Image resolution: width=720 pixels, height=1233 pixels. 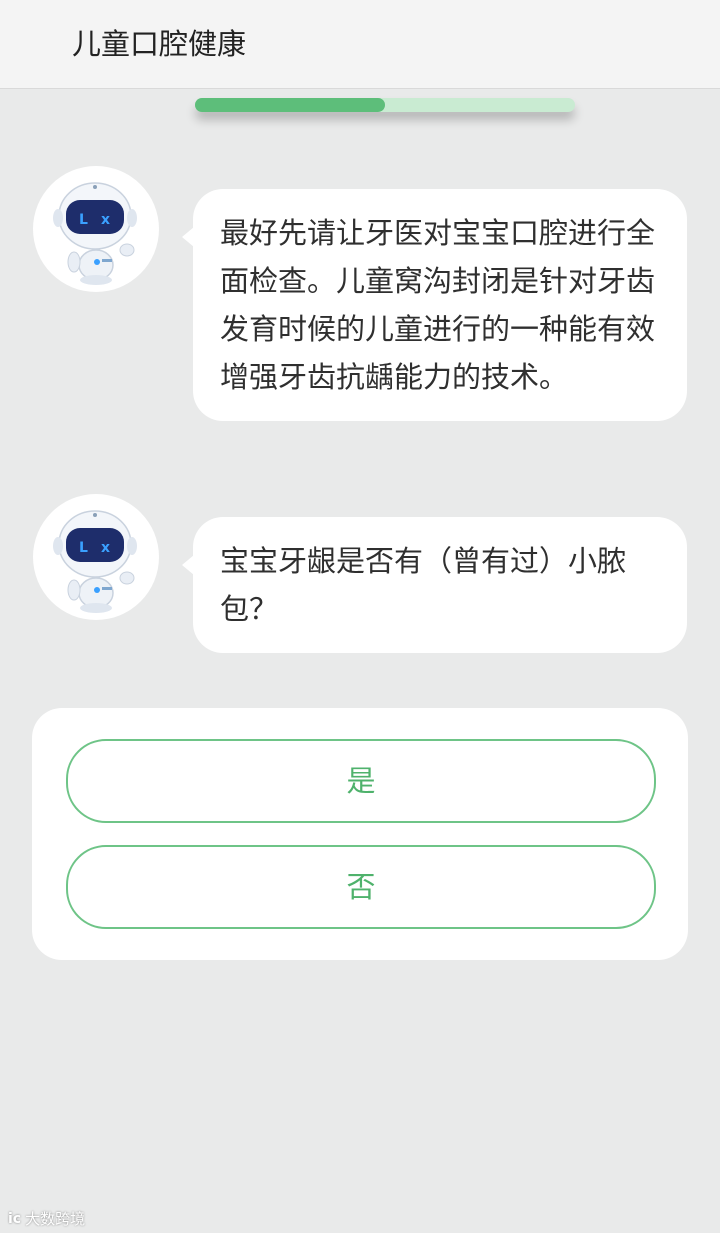 What do you see at coordinates (423, 585) in the screenshot?
I see `message-text: 宝宝牙龈是否有（曾有过）小脓包？` at bounding box center [423, 585].